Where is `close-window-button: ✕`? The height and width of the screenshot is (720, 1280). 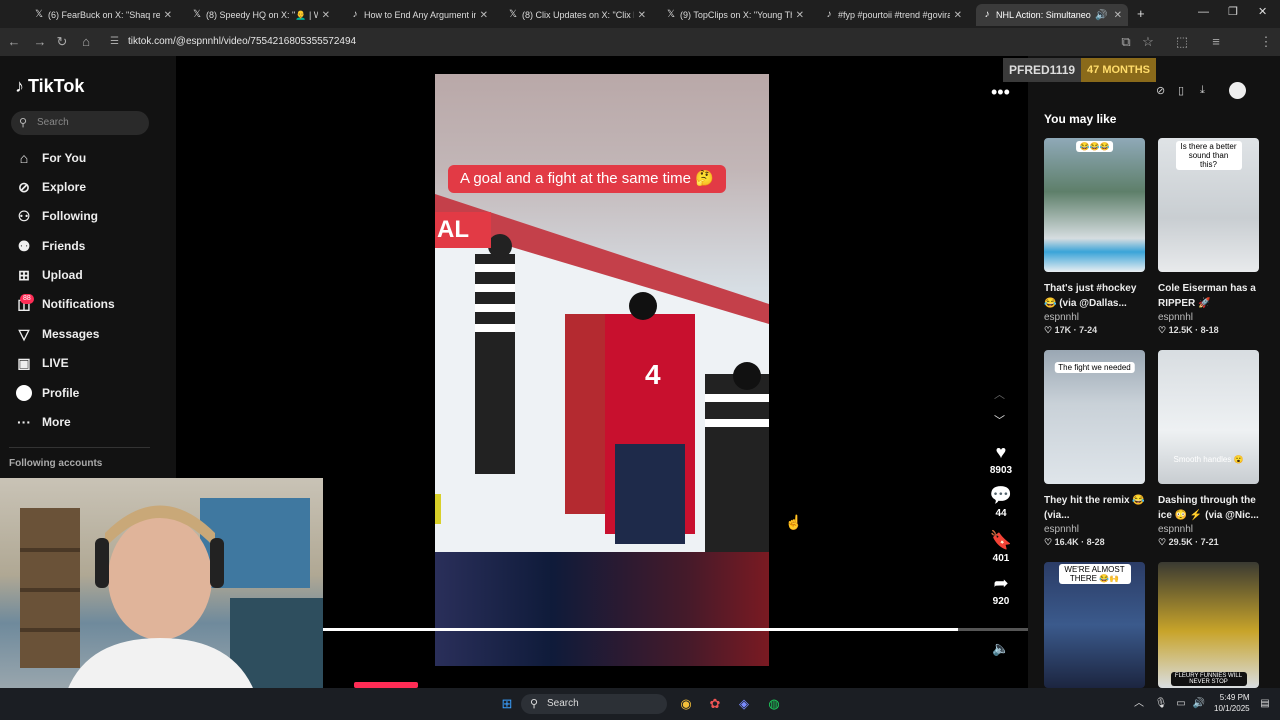 close-window-button: ✕ is located at coordinates (1262, 11).